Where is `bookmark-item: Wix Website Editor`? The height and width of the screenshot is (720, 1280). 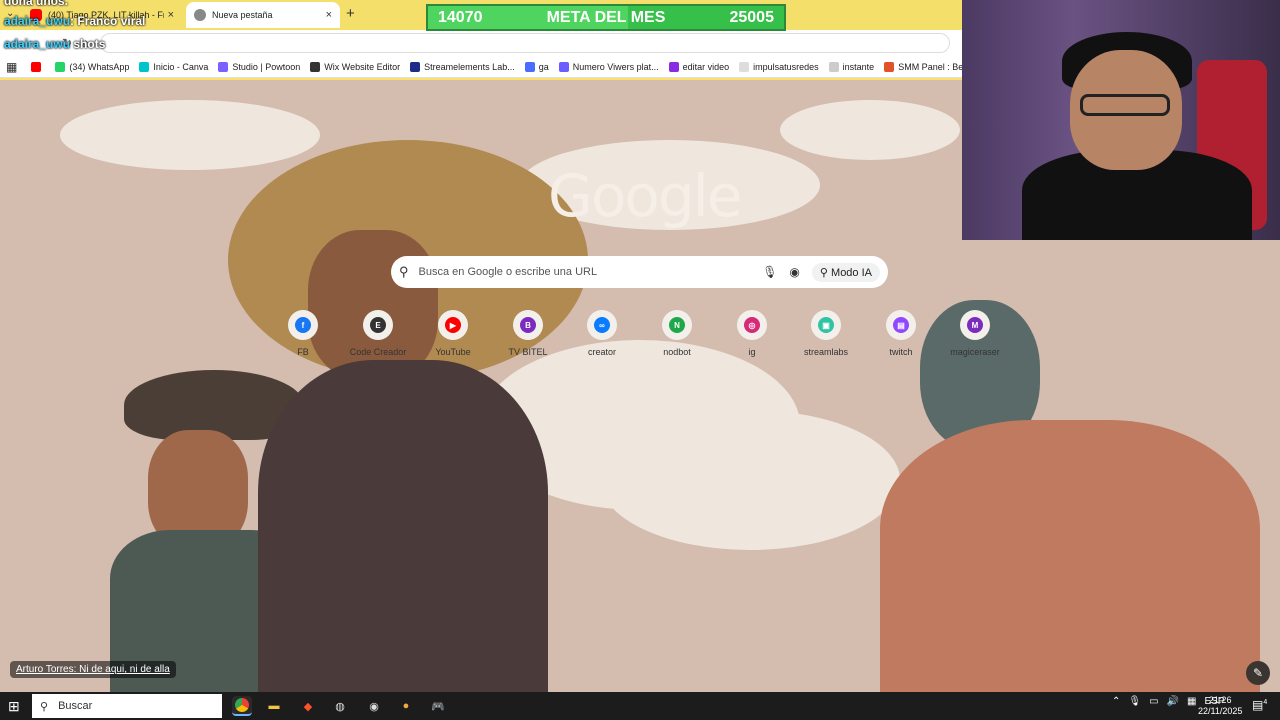
bookmark-item: Wix Website Editor is located at coordinates (355, 66).